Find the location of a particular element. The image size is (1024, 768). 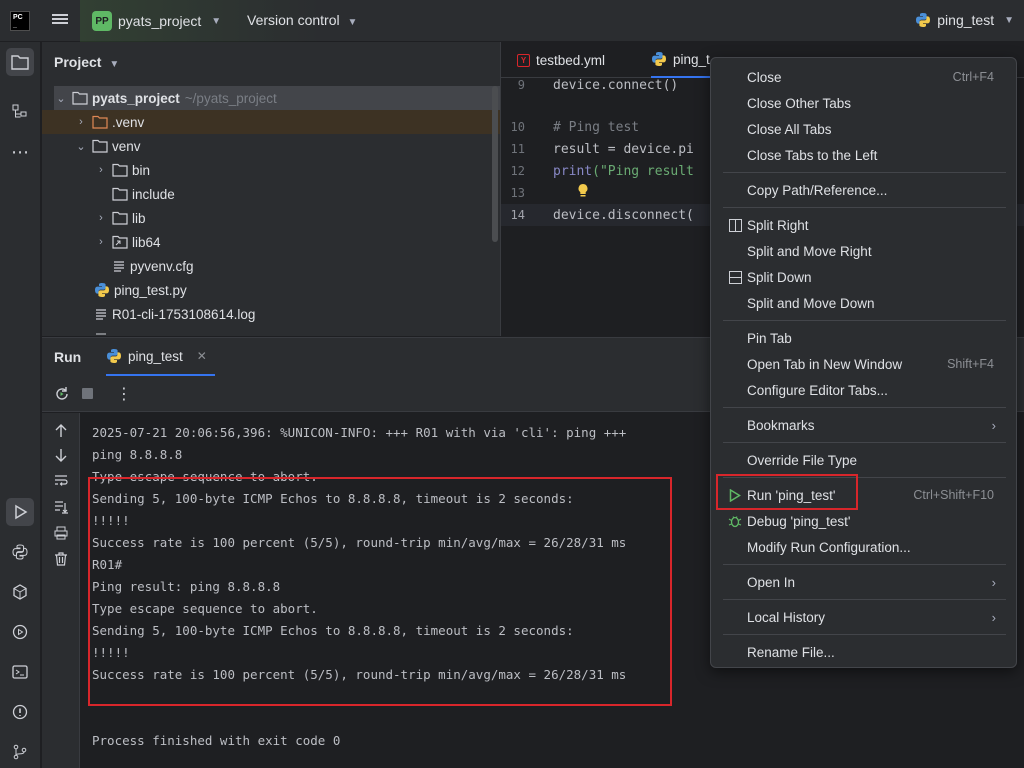

tree-item-lib: › lib is located at coordinates (271, 218).